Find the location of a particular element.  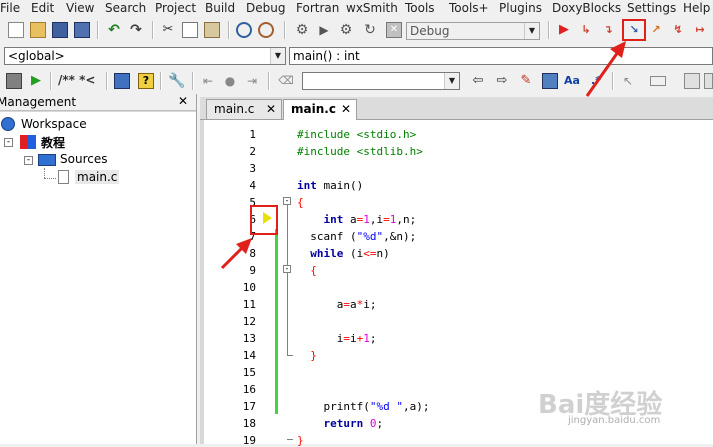

arrow-to-line-marker is located at coordinates (236, 254).